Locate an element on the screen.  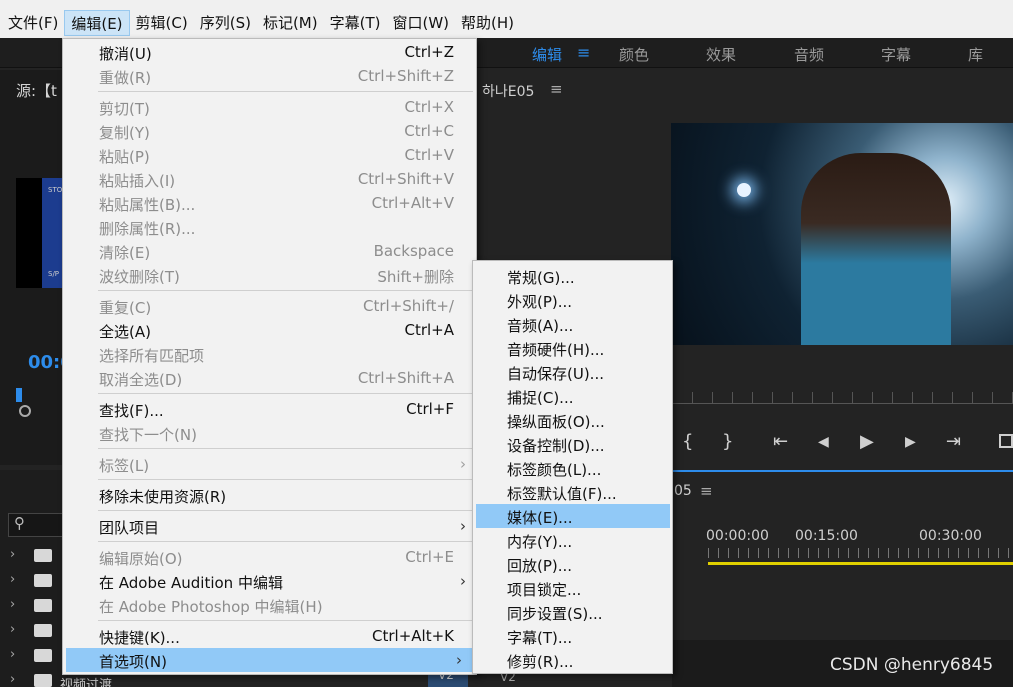
menu-file: 文件(F) is located at coordinates (33, 23).